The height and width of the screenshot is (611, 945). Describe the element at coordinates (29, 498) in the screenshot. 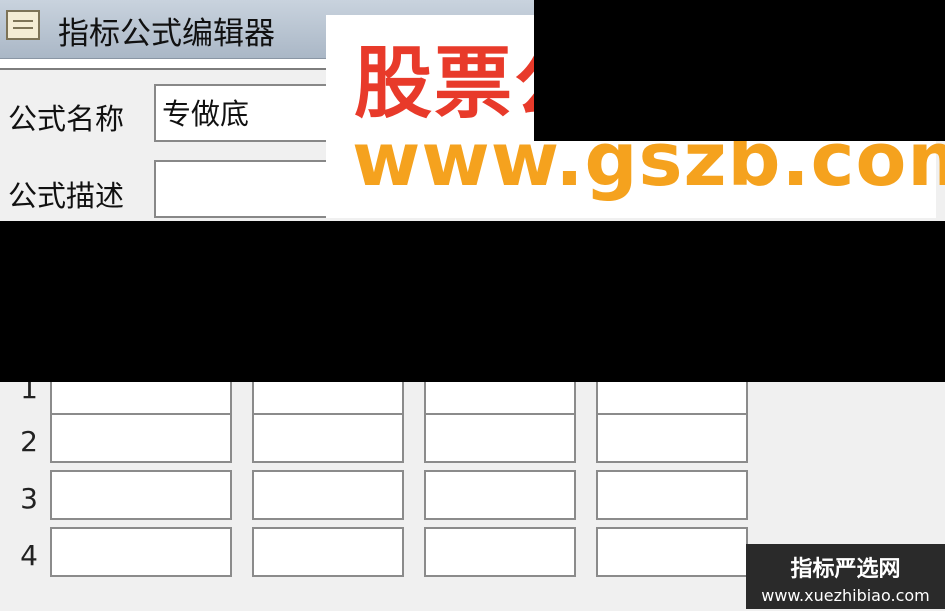

I see `param-row-number: 3` at that location.